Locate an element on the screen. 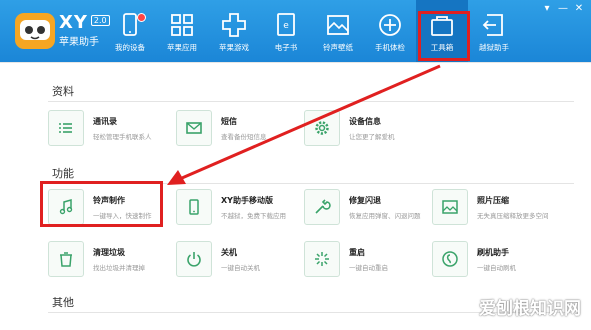 This screenshot has height=330, width=591. contacts-list-icon is located at coordinates (65, 128).